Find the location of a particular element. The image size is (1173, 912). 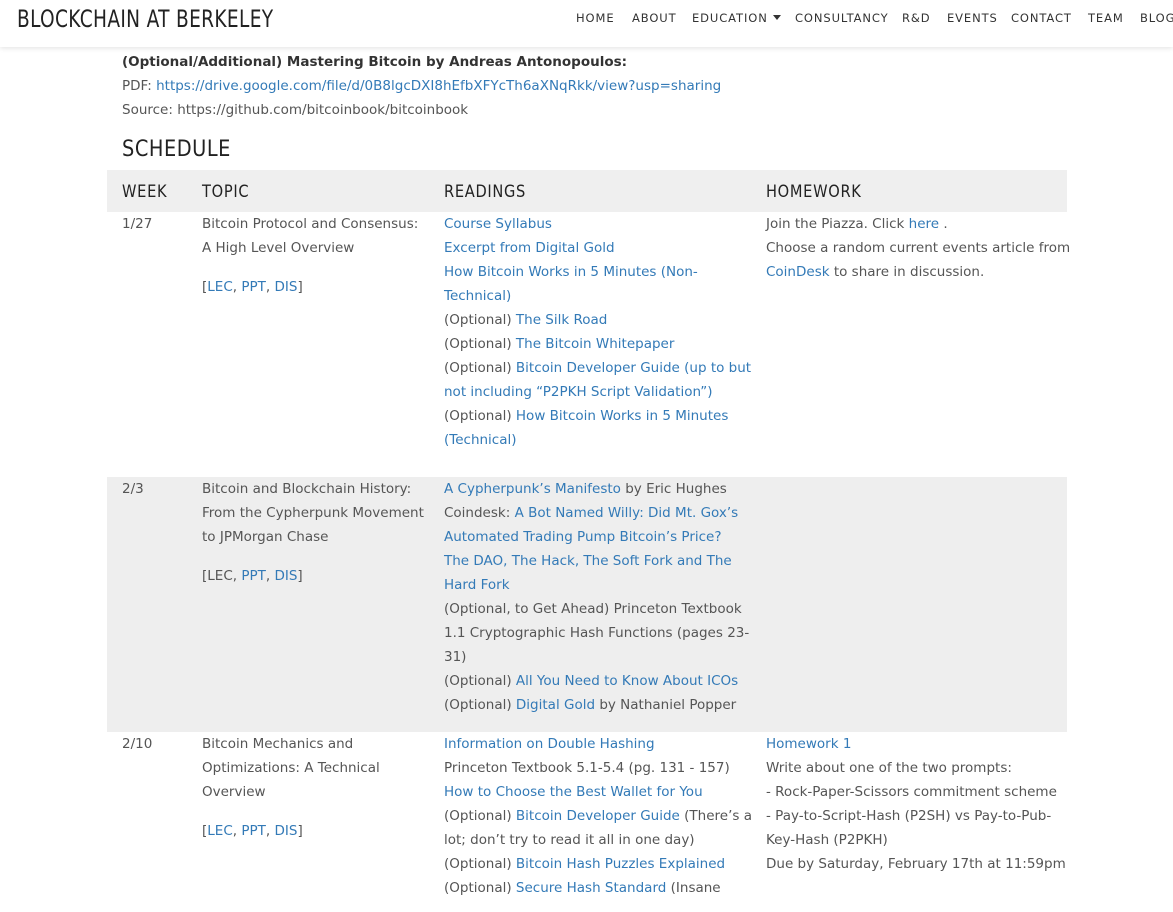

reading-line: Automated Trading Pump Bitcoin’s Price? is located at coordinates (596, 537).